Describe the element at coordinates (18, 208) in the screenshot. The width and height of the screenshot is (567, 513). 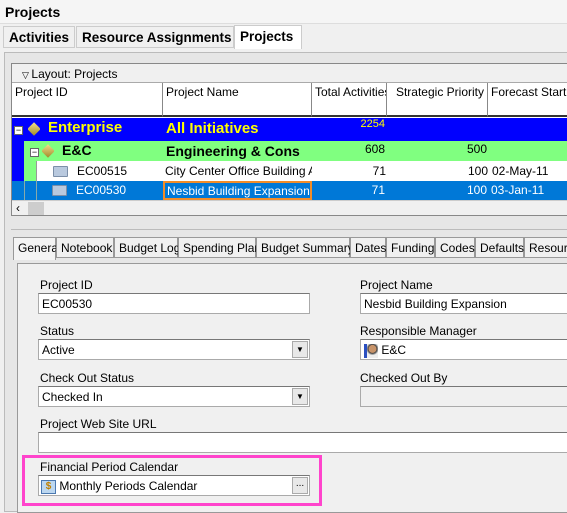
I see `scroll-left-icon: ‹` at that location.